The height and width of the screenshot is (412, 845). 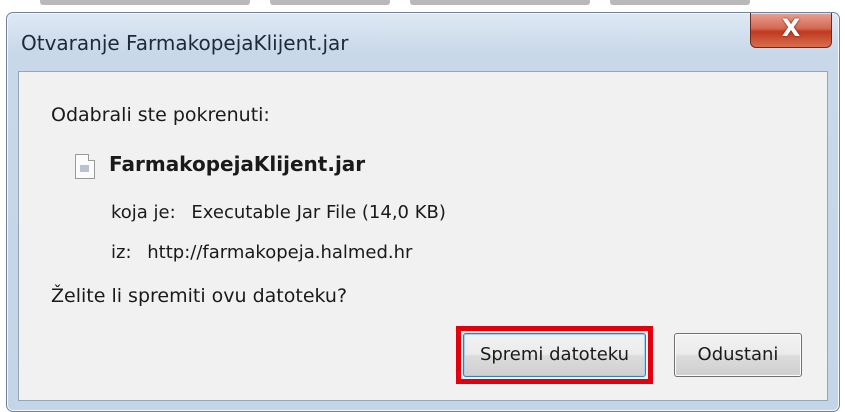 I want to click on background-page-strip, so click(x=422, y=6).